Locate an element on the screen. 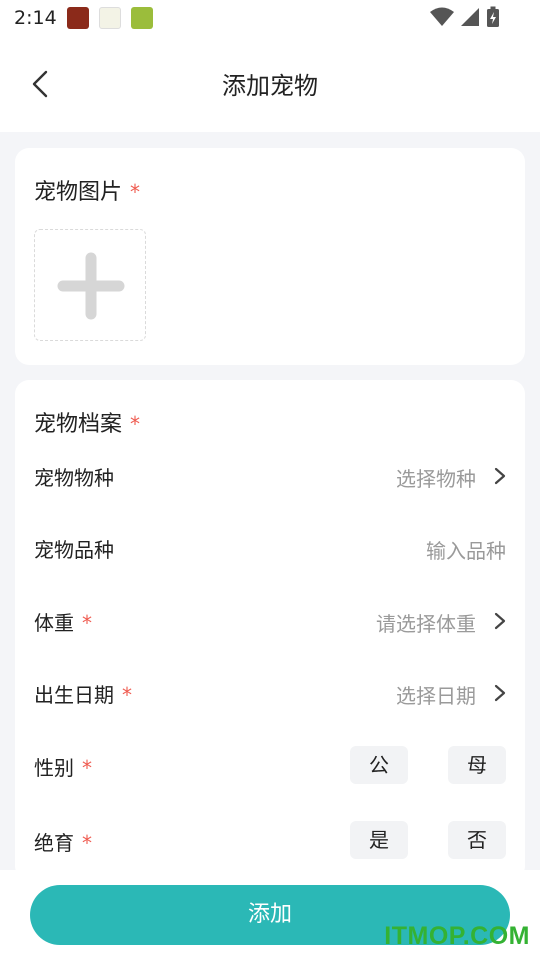  species-label: 宠物物种 is located at coordinates (74, 478).